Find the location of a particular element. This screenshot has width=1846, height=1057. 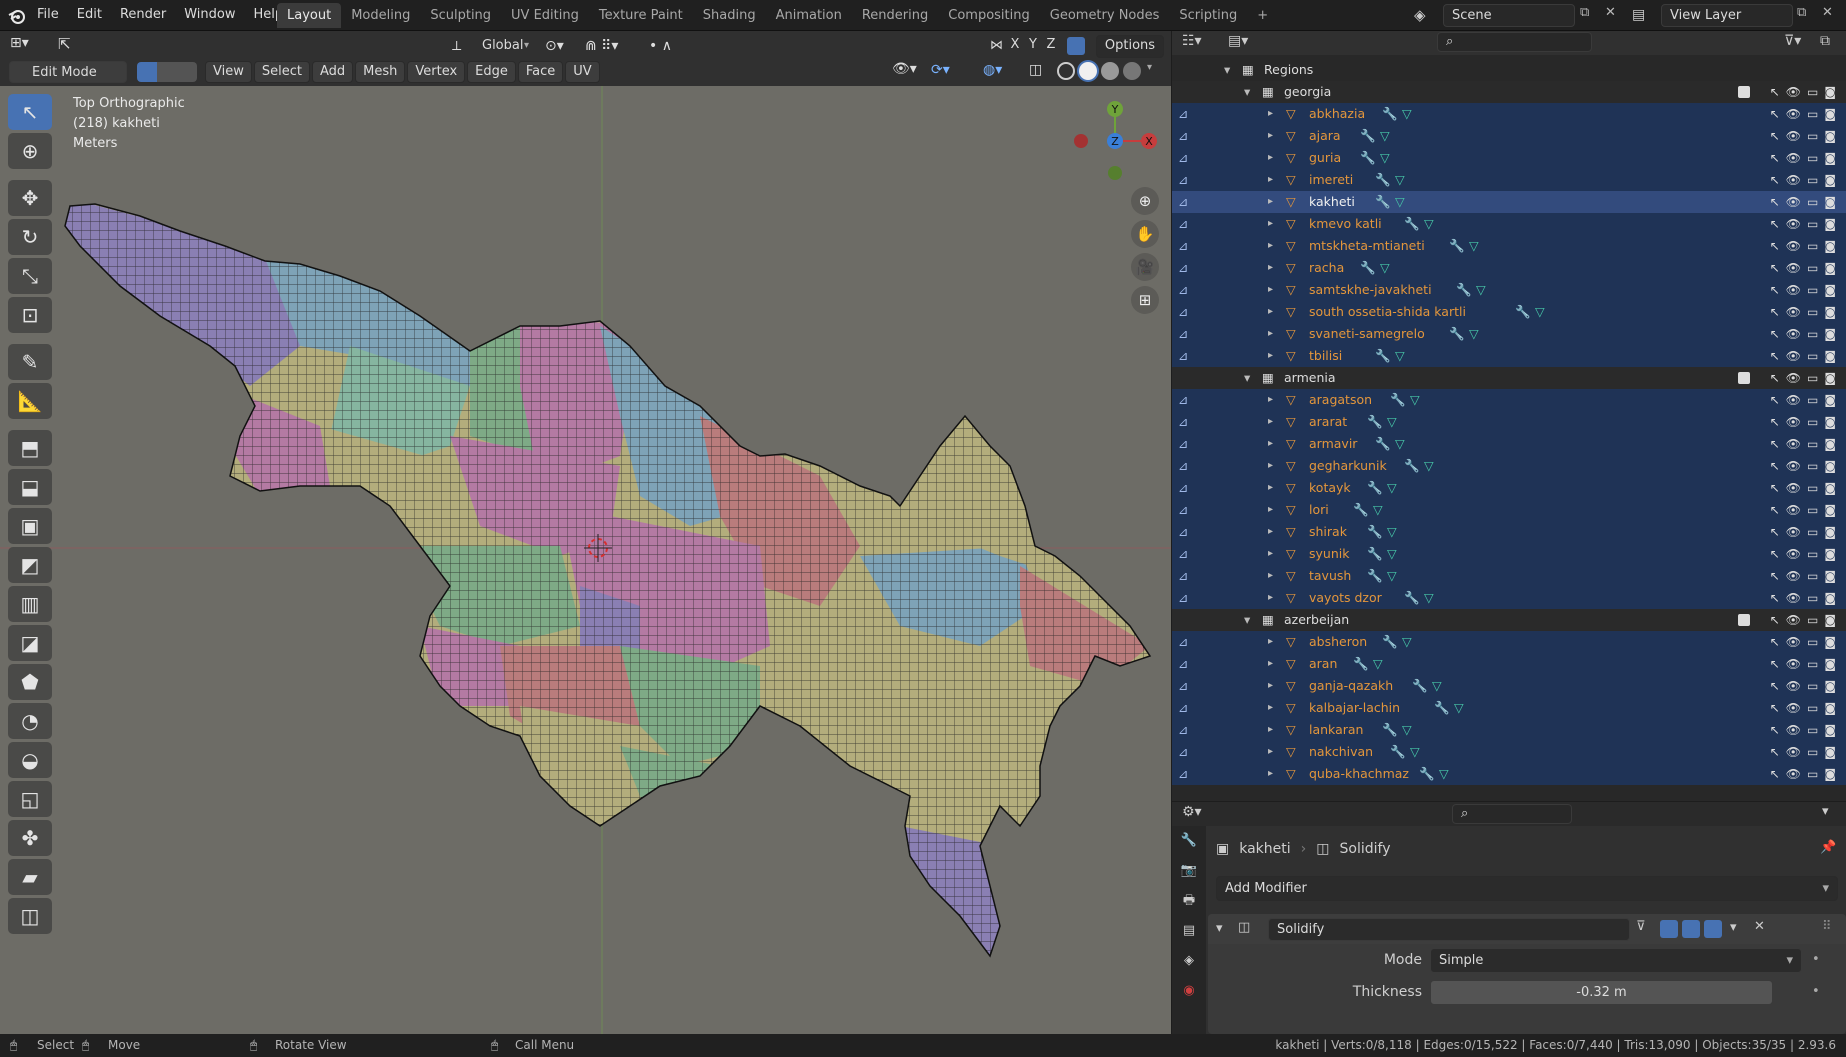

gizmo-neg-x-icon is located at coordinates (1081, 141).